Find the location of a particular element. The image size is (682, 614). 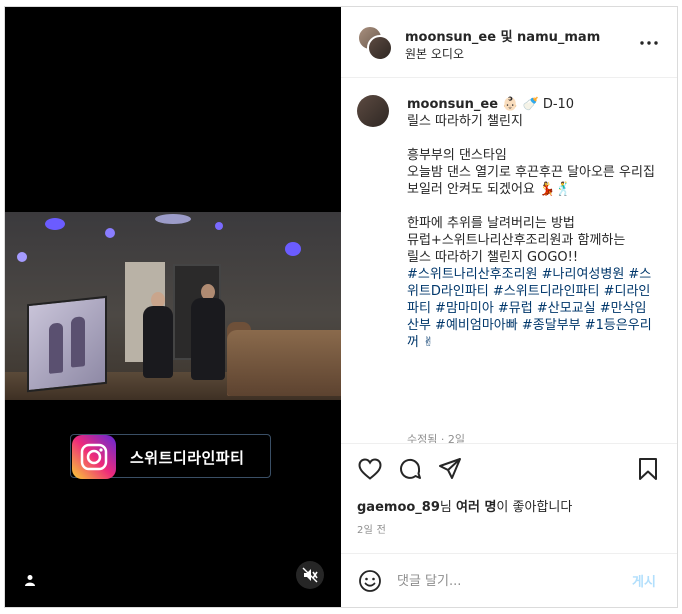

instagram-logo-icon is located at coordinates (94, 457).